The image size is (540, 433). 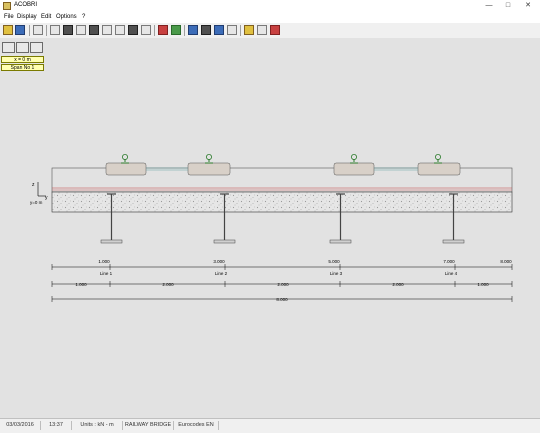 I want to click on menu-file: File, so click(x=9, y=17).